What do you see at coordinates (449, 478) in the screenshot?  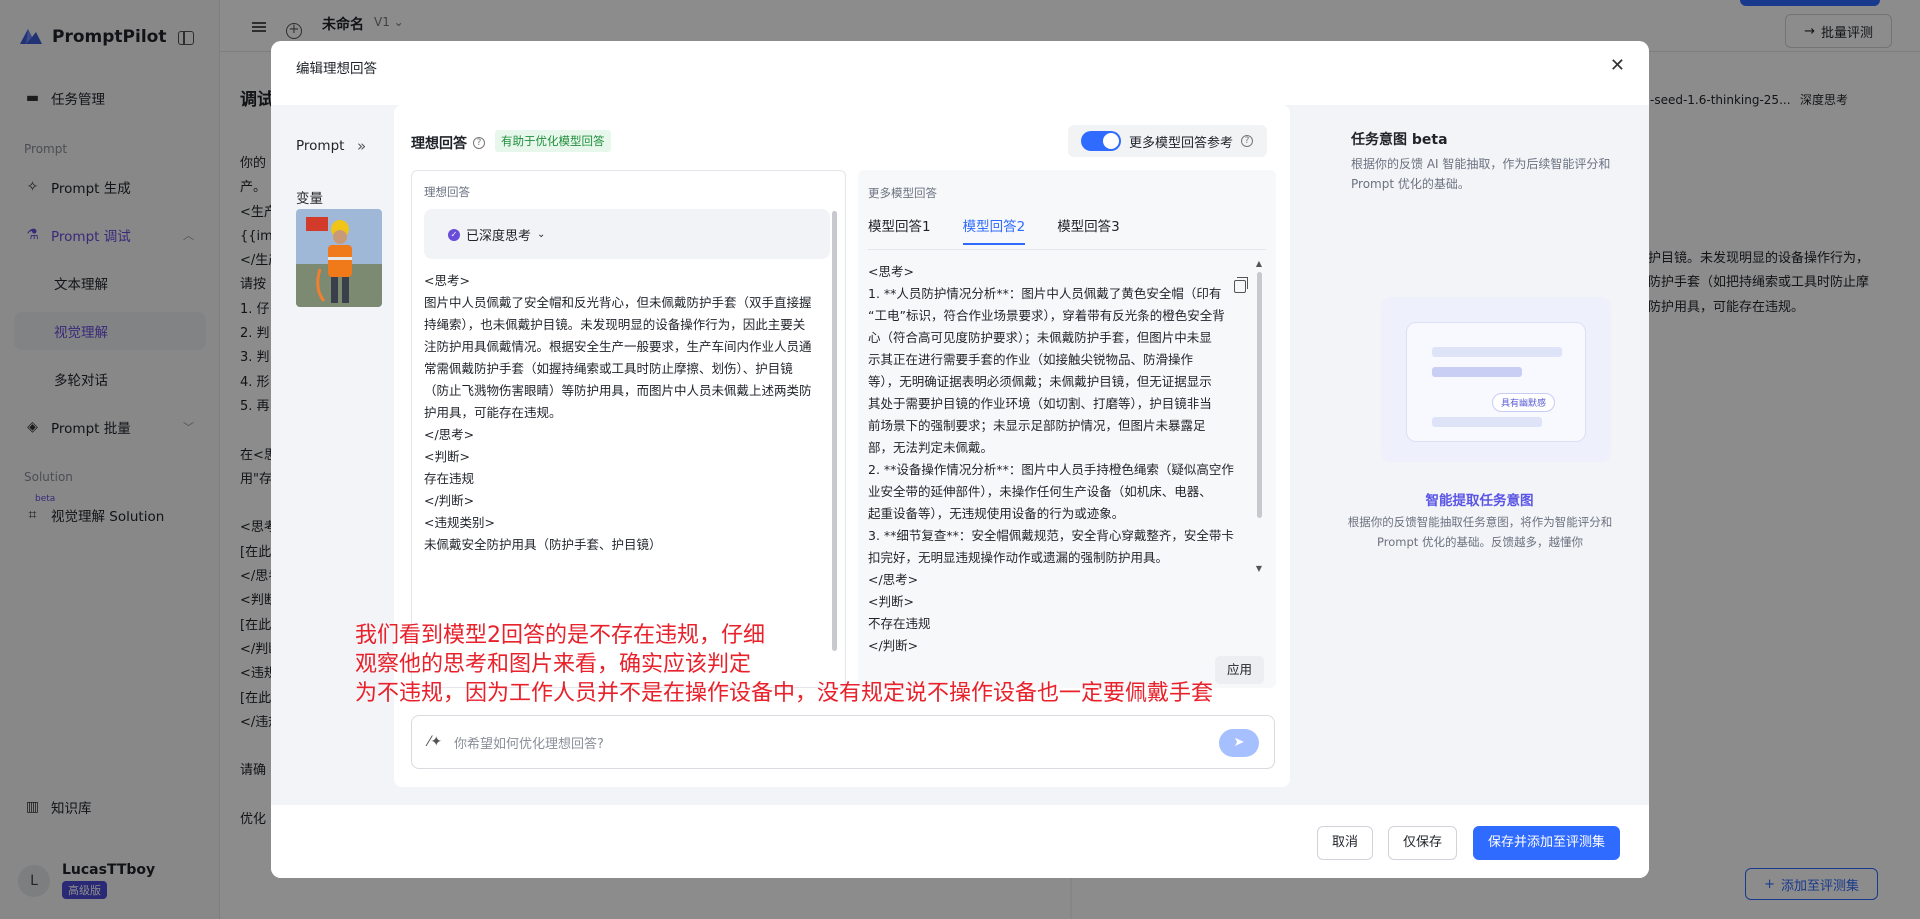 I see `ideal-line: 存在违规` at bounding box center [449, 478].